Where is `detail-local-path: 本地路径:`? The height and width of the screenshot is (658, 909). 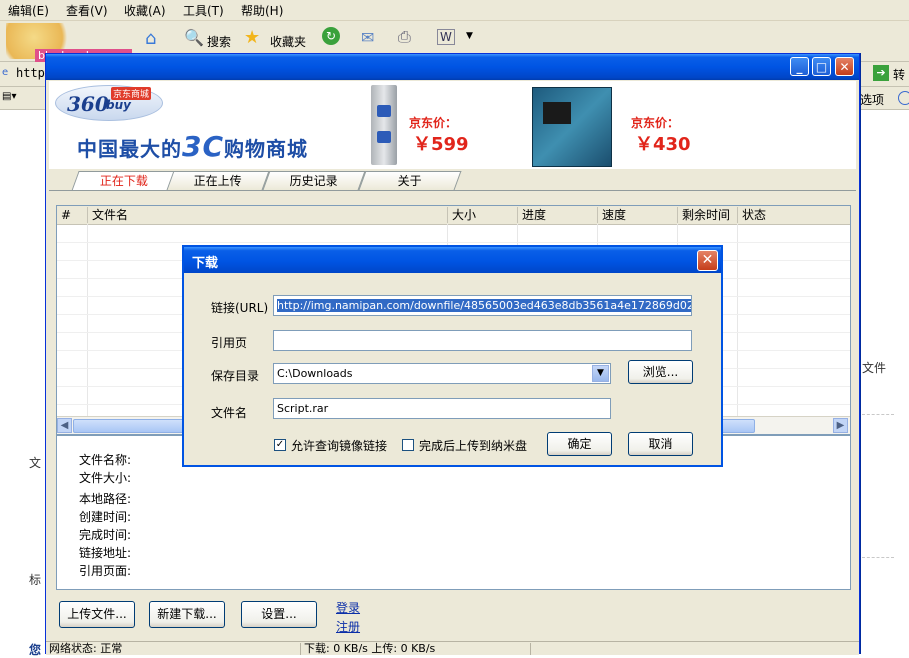 detail-local-path: 本地路径: is located at coordinates (105, 499).